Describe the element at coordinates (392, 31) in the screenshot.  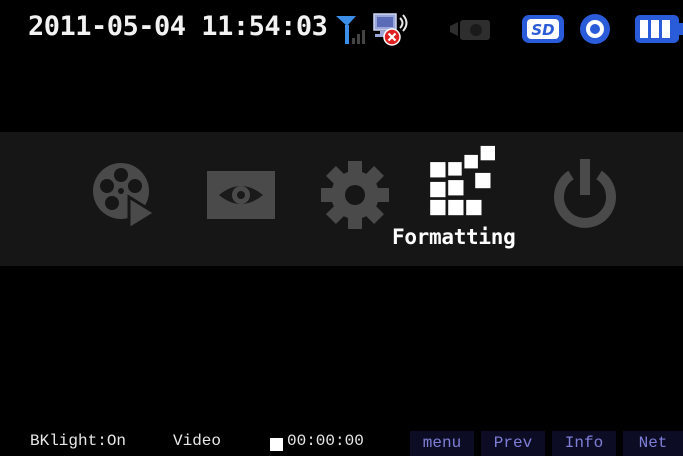
I see `network-disconnected-icon` at that location.